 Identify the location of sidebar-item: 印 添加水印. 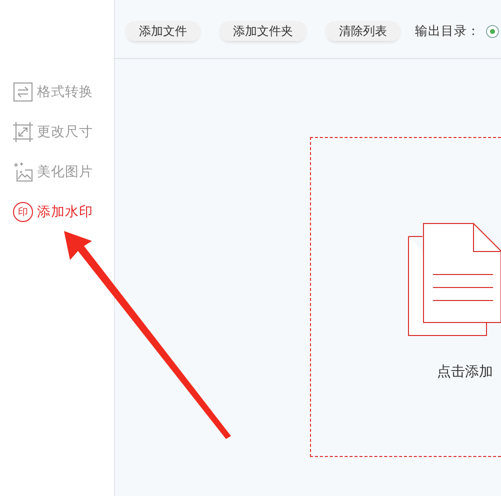
(49, 212).